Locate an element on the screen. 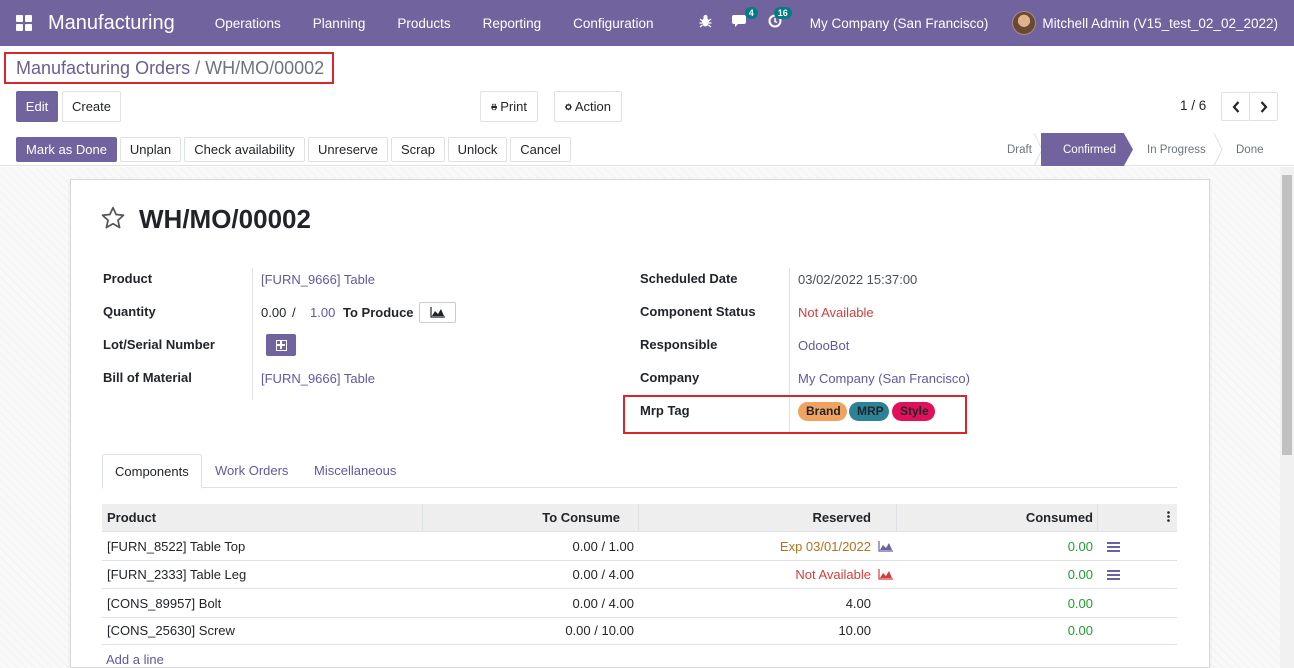 The image size is (1294, 668). chevron-left-icon is located at coordinates (1235, 106).